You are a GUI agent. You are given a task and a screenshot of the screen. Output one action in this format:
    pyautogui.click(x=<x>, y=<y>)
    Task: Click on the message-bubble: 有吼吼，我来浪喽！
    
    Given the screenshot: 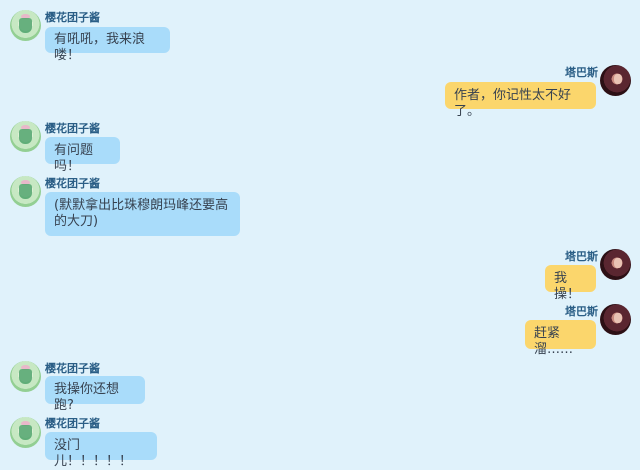 What is the action you would take?
    pyautogui.click(x=107, y=45)
    